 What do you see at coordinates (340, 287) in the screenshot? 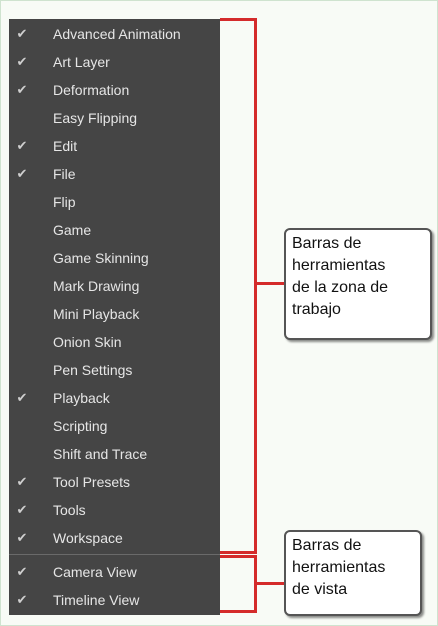
I see `callout-line: de la zona de` at bounding box center [340, 287].